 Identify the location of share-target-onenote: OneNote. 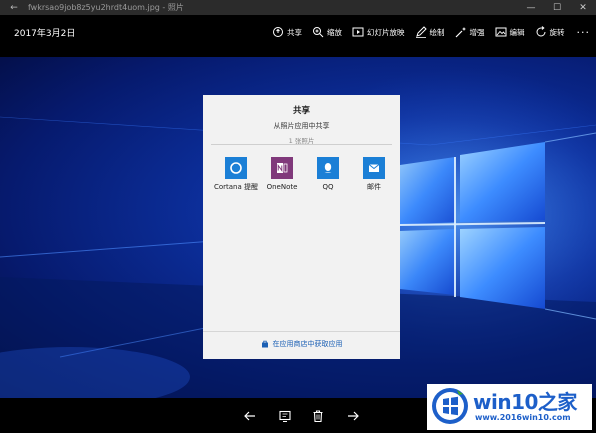
(282, 174).